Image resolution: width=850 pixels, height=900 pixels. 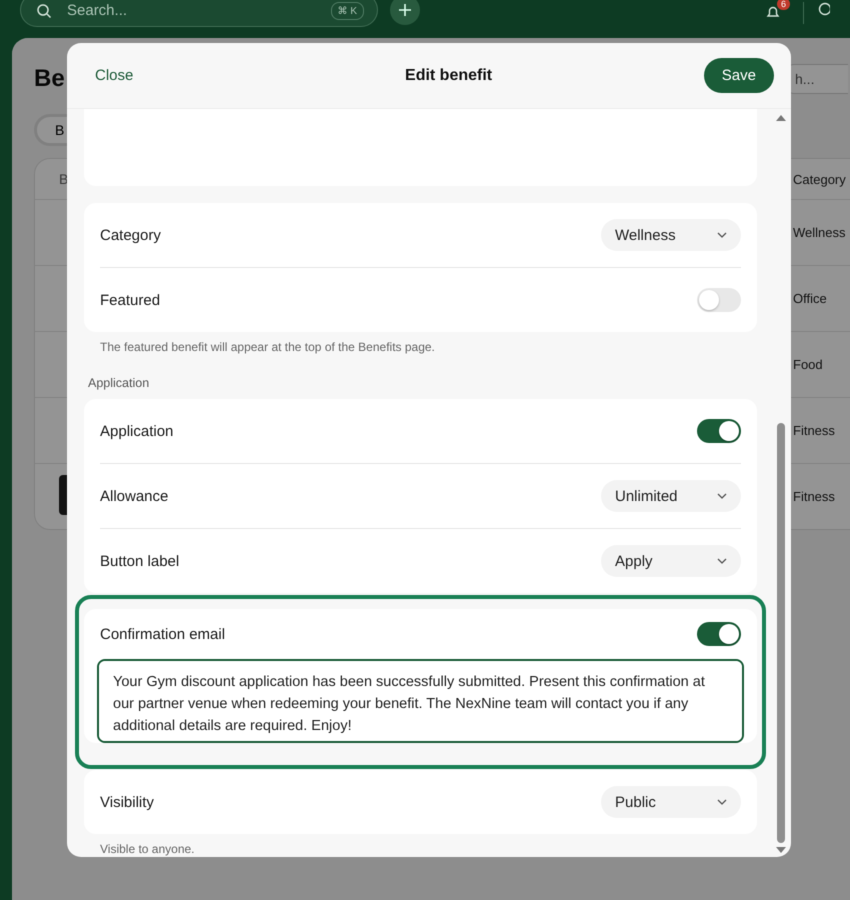 What do you see at coordinates (671, 561) in the screenshot?
I see `dropdown: Apply` at bounding box center [671, 561].